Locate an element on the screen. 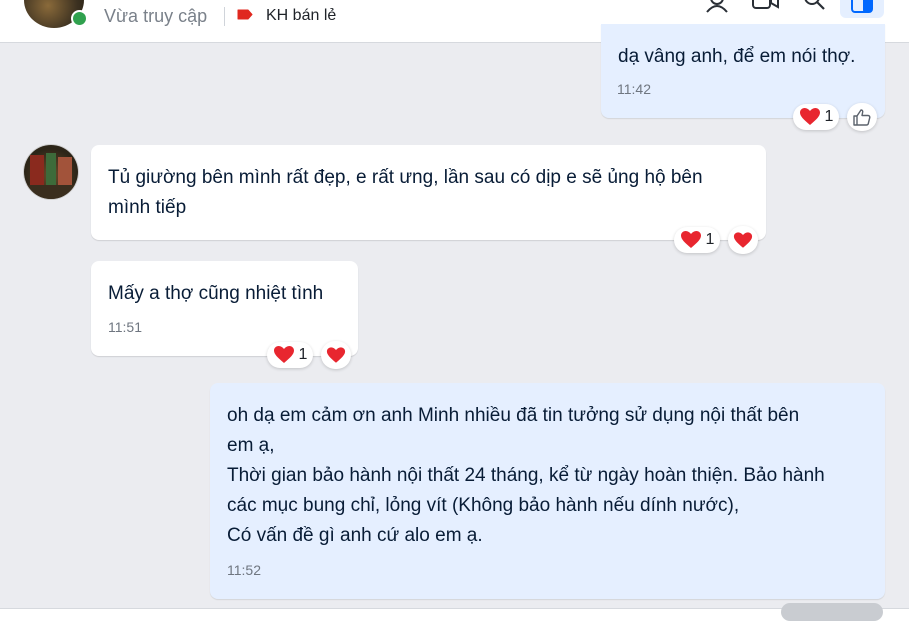 The image size is (909, 622). last-seen-status: Vừa truy cập is located at coordinates (156, 16).